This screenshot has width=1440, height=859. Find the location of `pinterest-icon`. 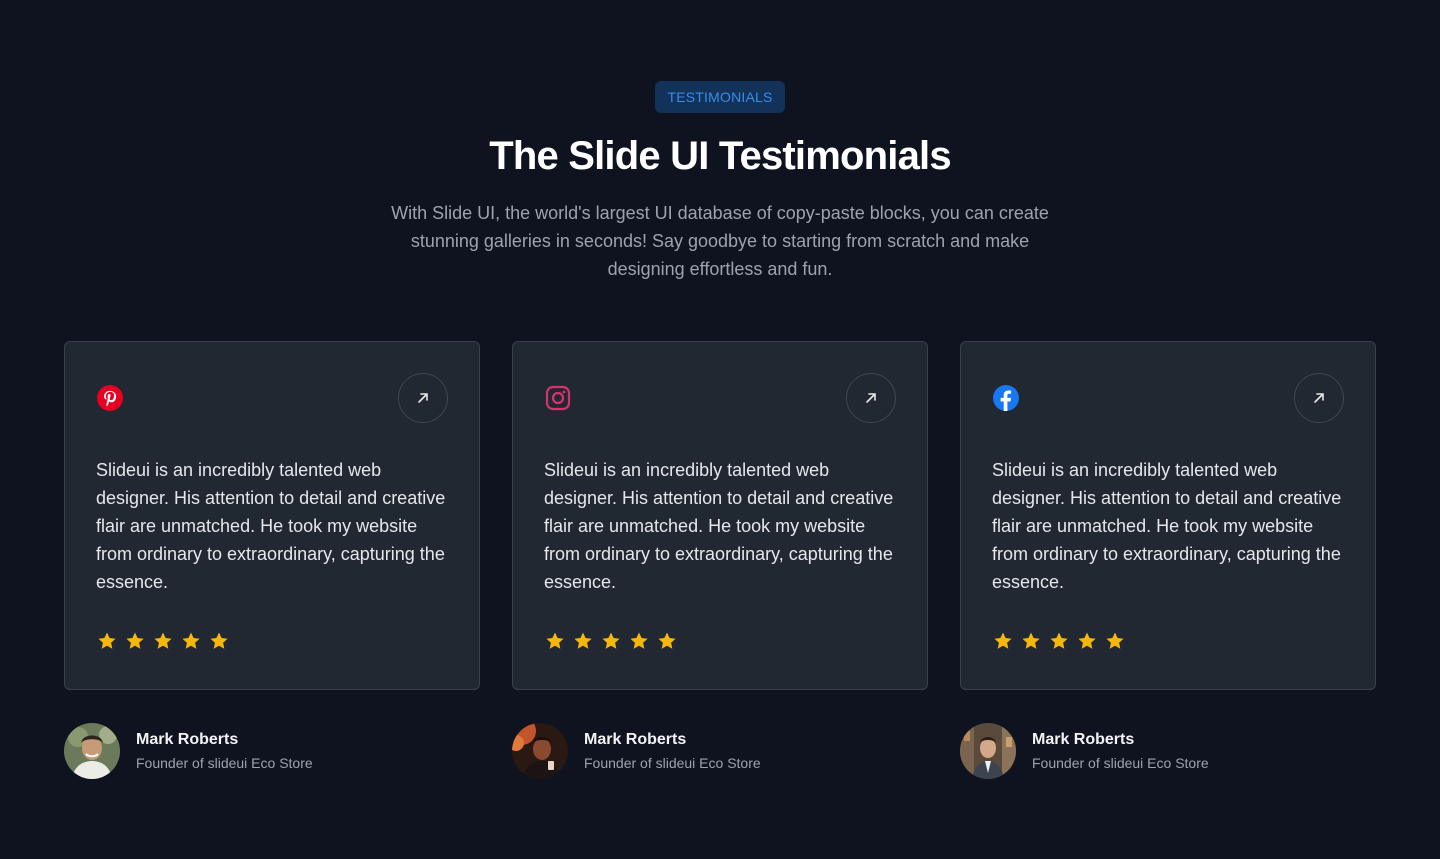

pinterest-icon is located at coordinates (110, 398).